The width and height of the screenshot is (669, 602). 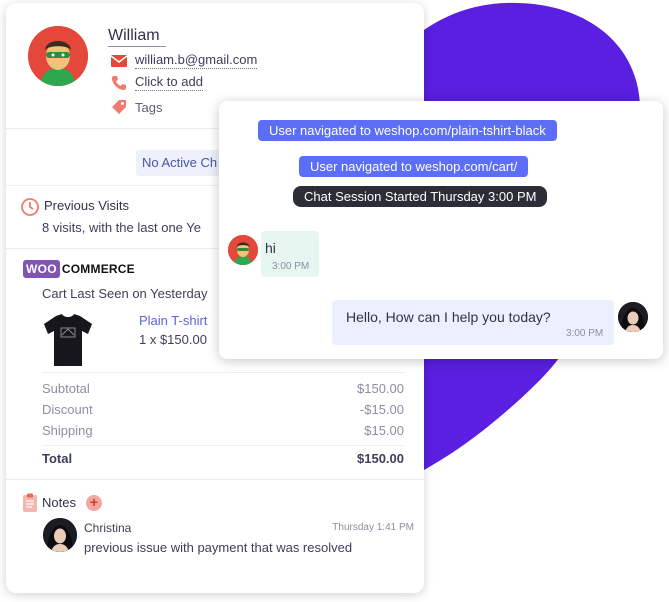 I want to click on note-author-avatar, so click(x=60, y=535).